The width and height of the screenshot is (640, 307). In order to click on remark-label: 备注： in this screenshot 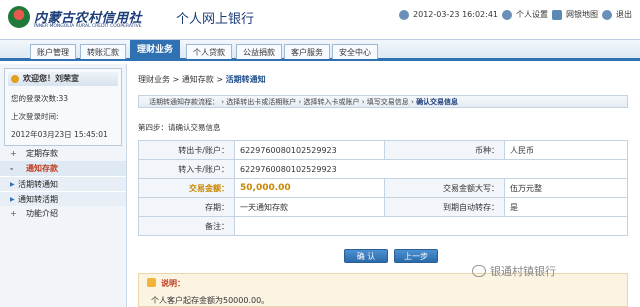, I will do `click(186, 226)`.